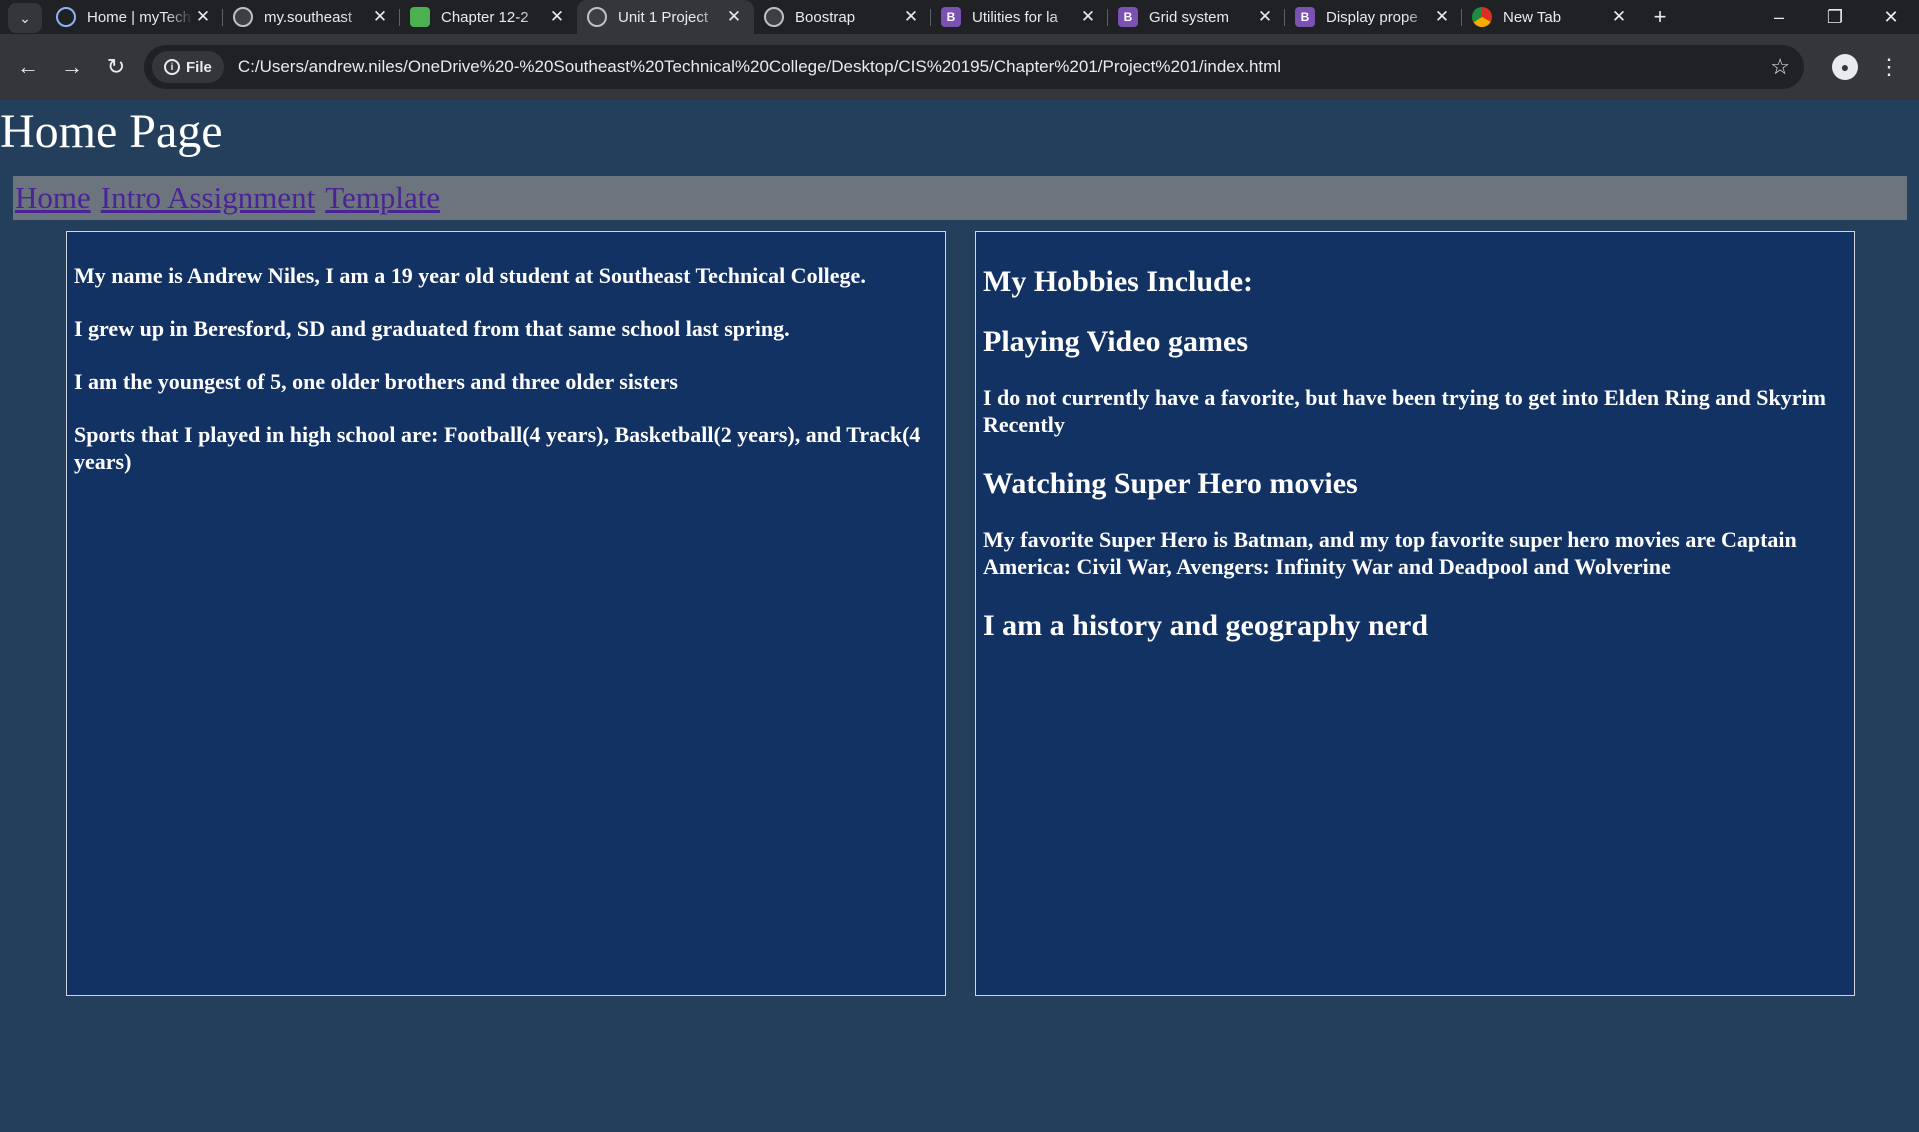  What do you see at coordinates (53, 198) in the screenshot?
I see `nav-link-home: Home` at bounding box center [53, 198].